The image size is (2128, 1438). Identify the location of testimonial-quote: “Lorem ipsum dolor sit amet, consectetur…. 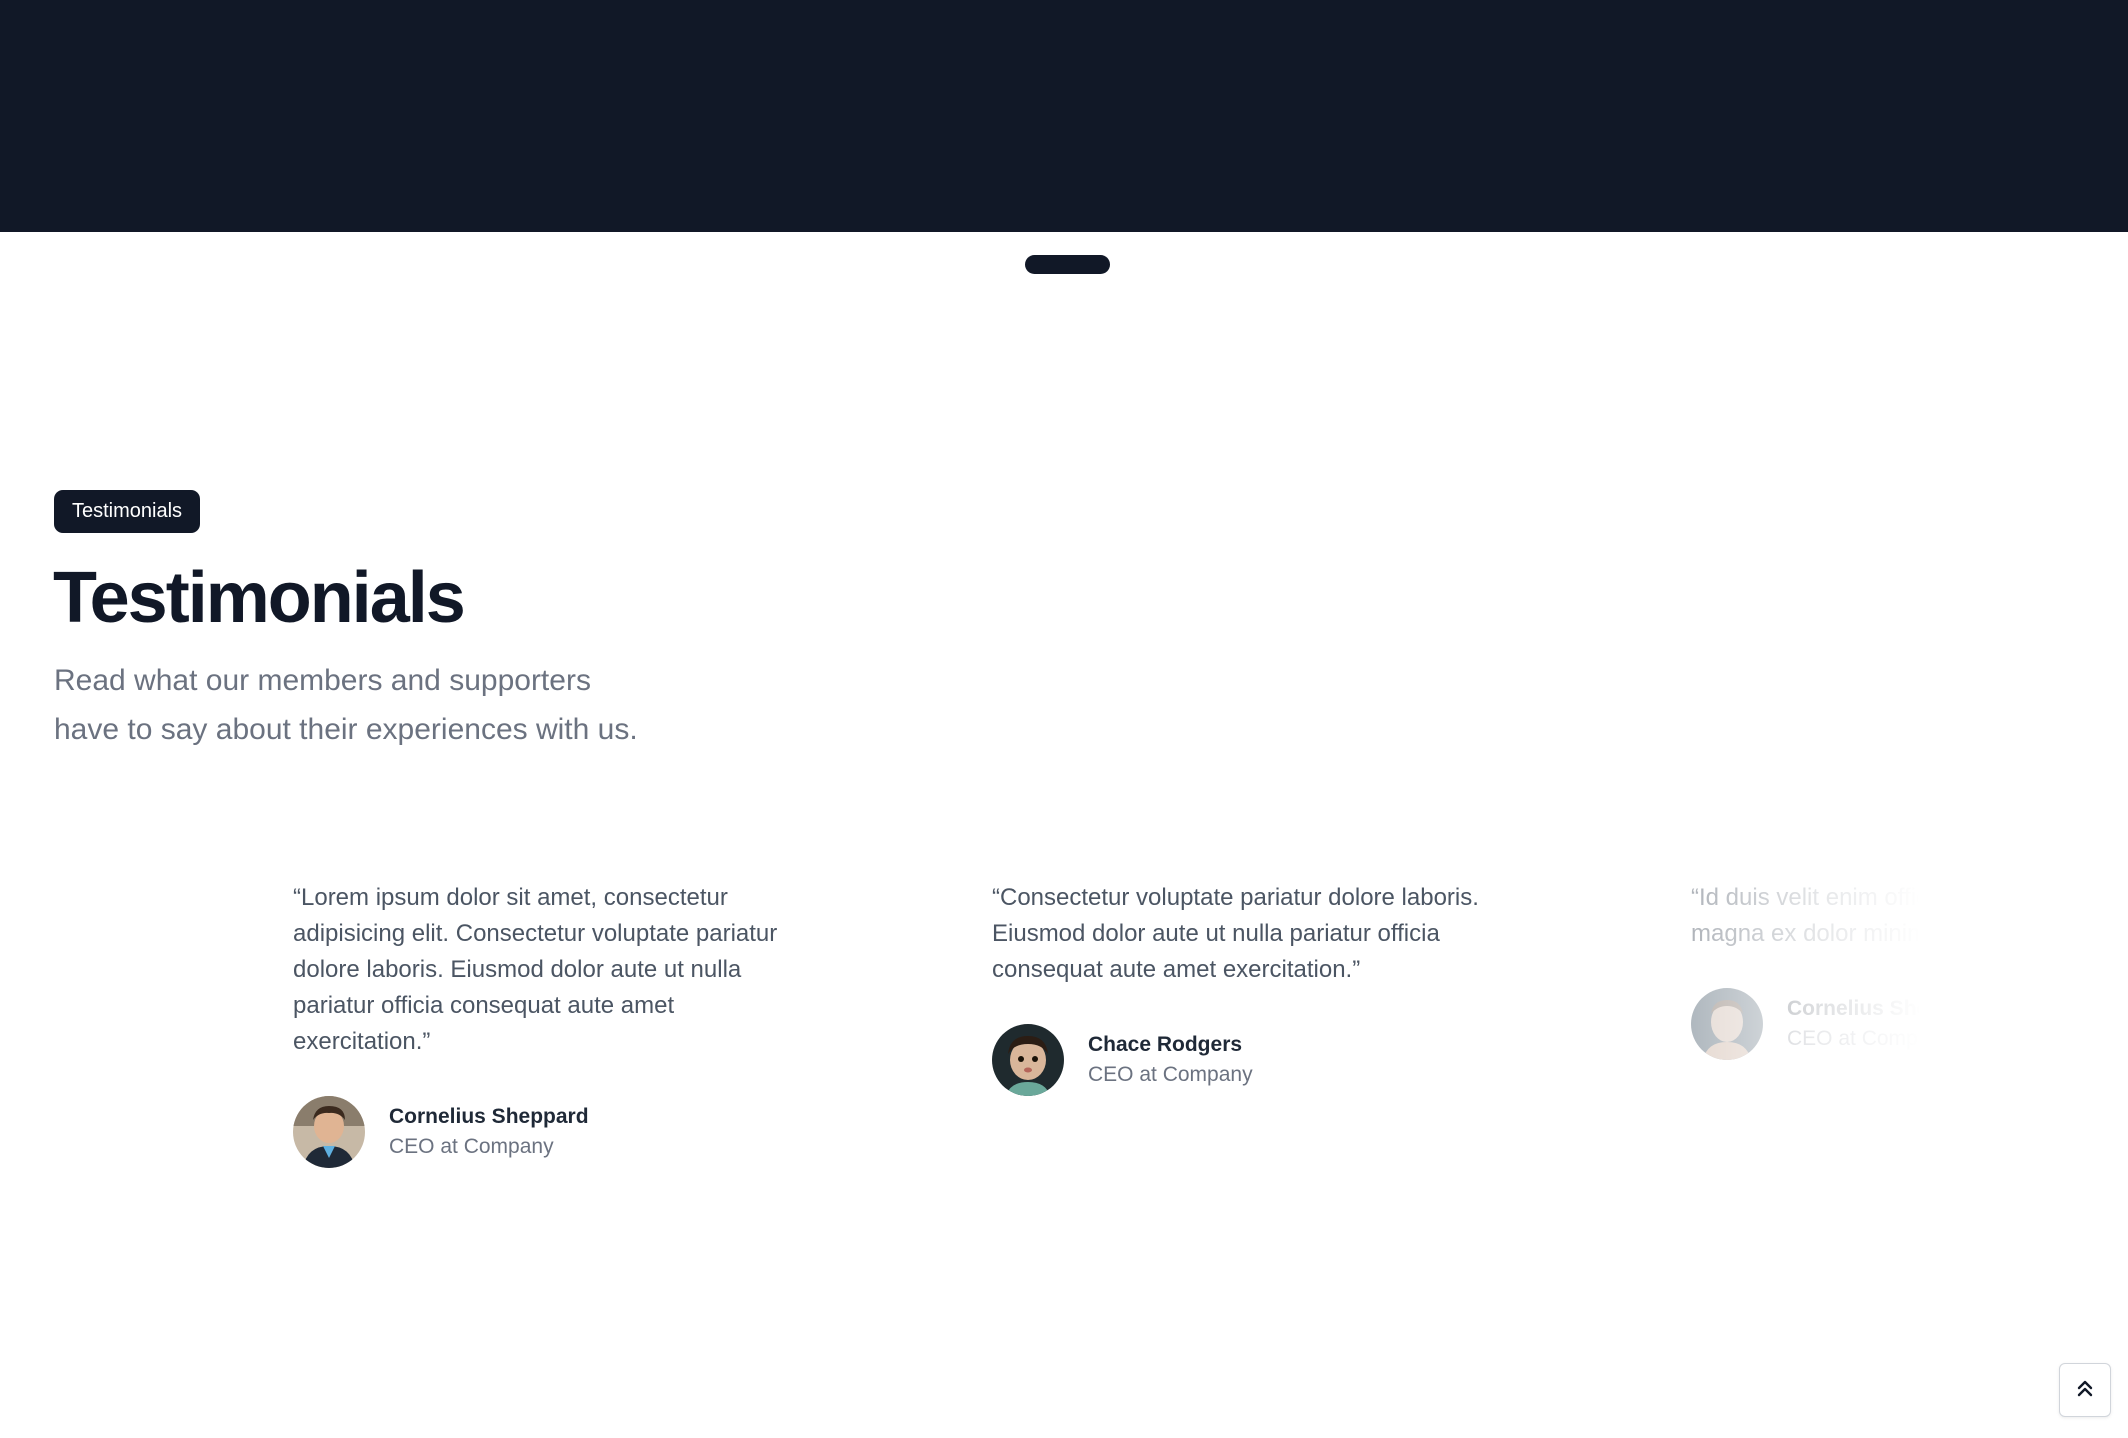
(535, 969).